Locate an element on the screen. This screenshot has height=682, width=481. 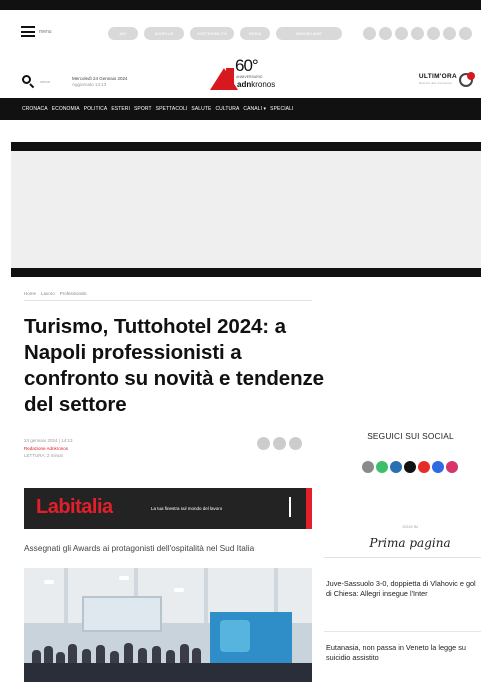
nav-salute: SALUTE is located at coordinates (201, 109).